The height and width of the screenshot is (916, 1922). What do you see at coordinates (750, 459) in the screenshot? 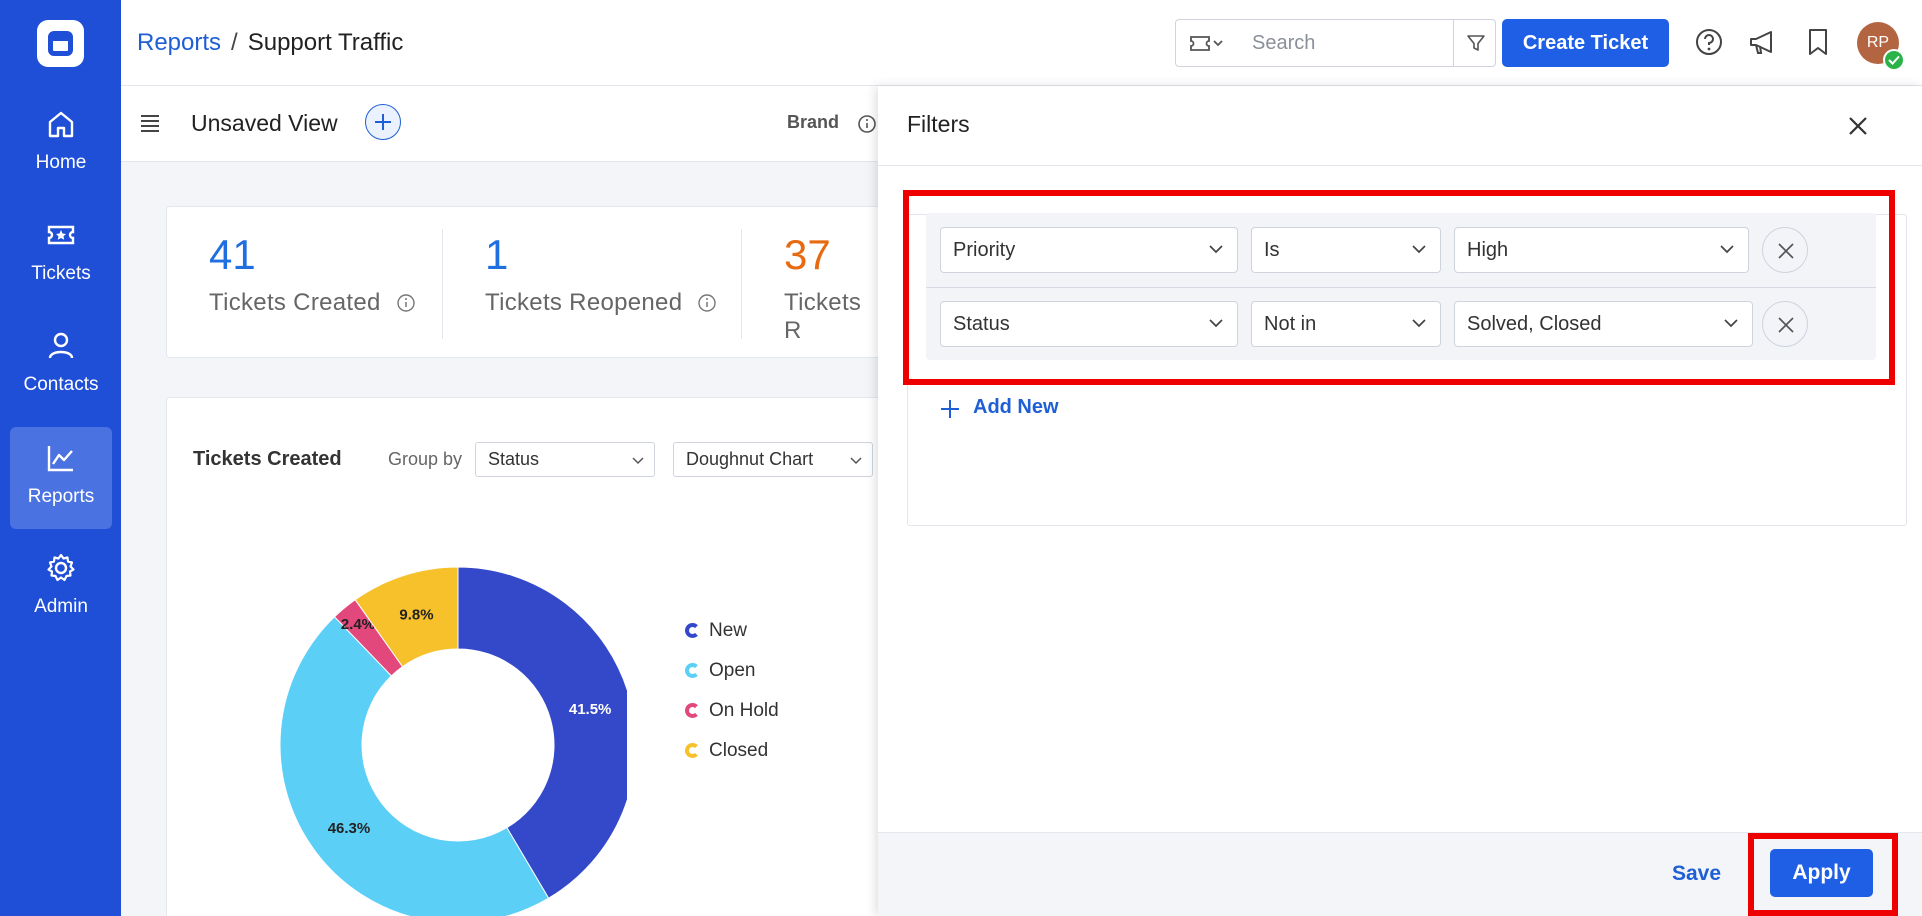
I see `chart-type-value: Doughnut Chart` at bounding box center [750, 459].